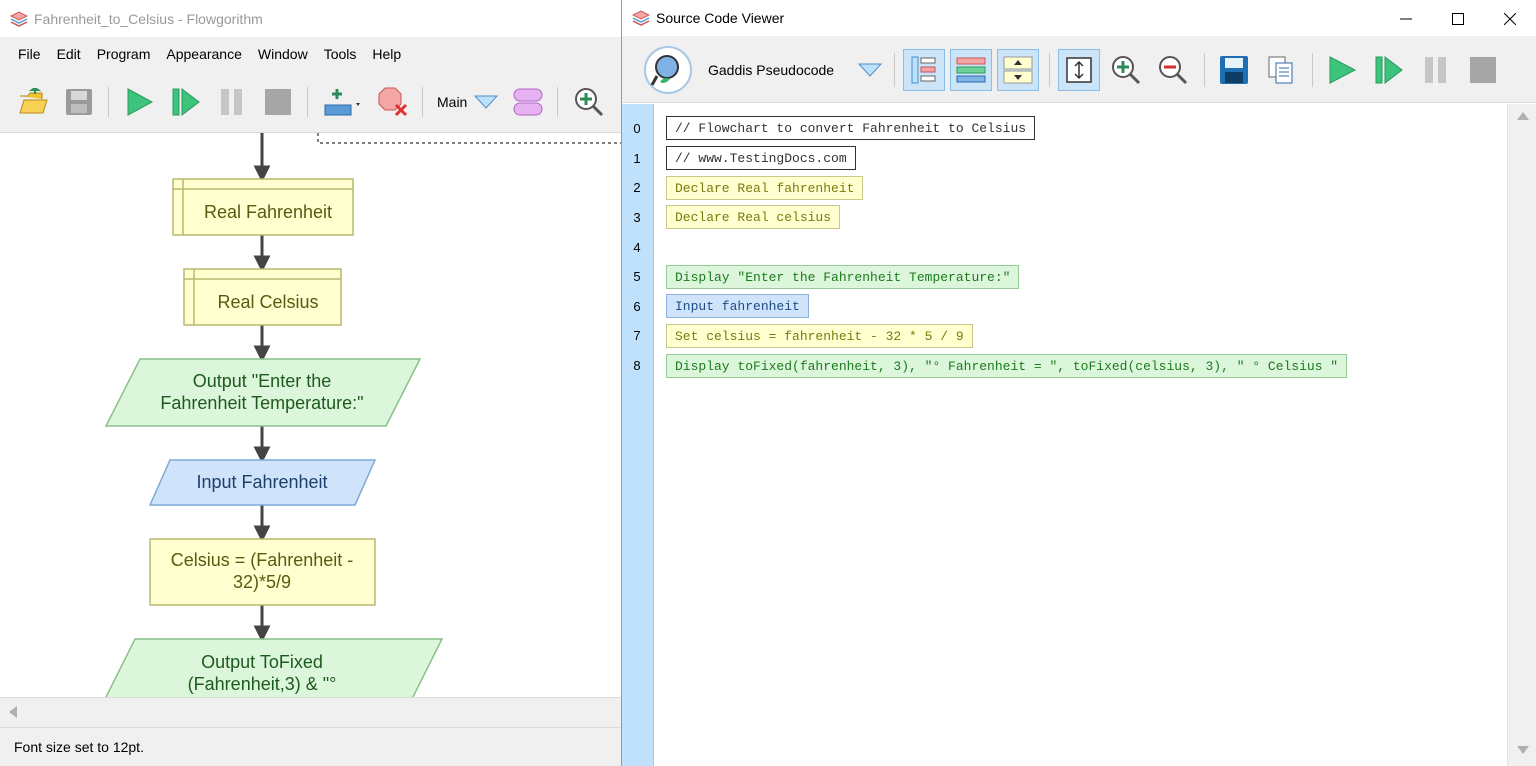 Image resolution: width=1536 pixels, height=766 pixels. I want to click on line-number: 4, so click(637, 247).